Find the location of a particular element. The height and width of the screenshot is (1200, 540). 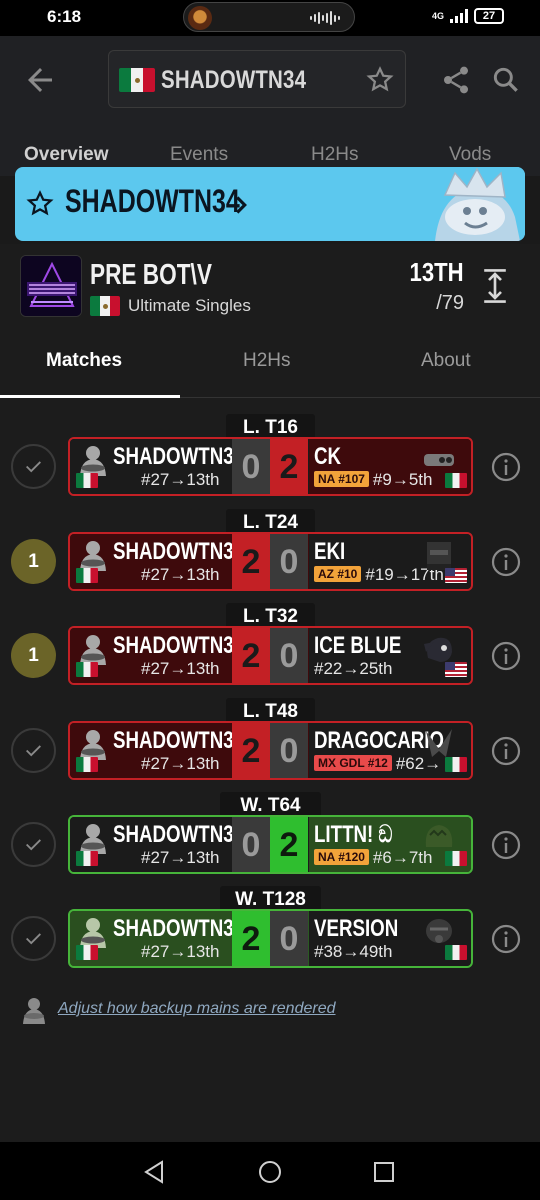

system-nav-bar is located at coordinates (270, 1171).